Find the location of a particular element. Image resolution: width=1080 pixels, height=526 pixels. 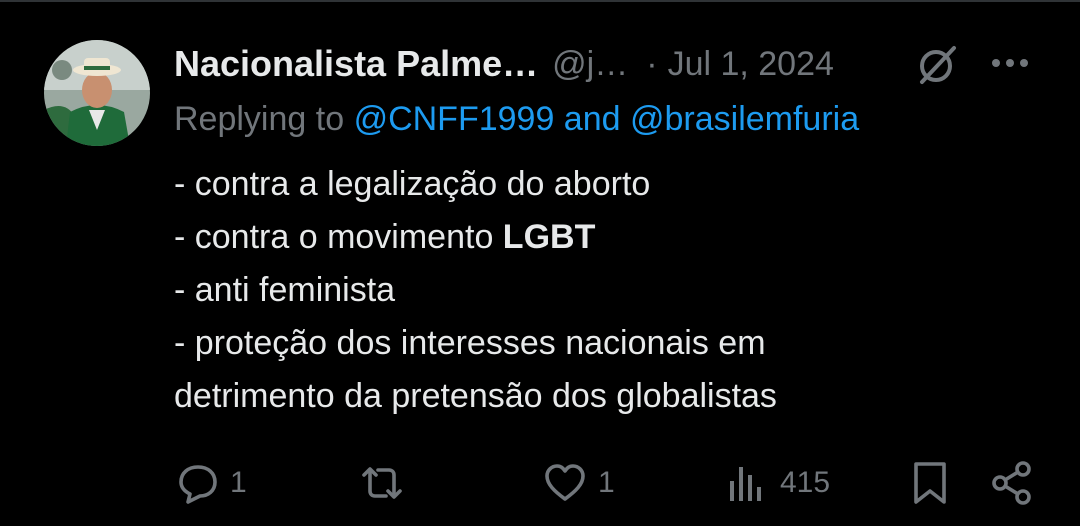

replying-to-handles: @CNFF1999 and @brasilemfuria is located at coordinates (607, 119).